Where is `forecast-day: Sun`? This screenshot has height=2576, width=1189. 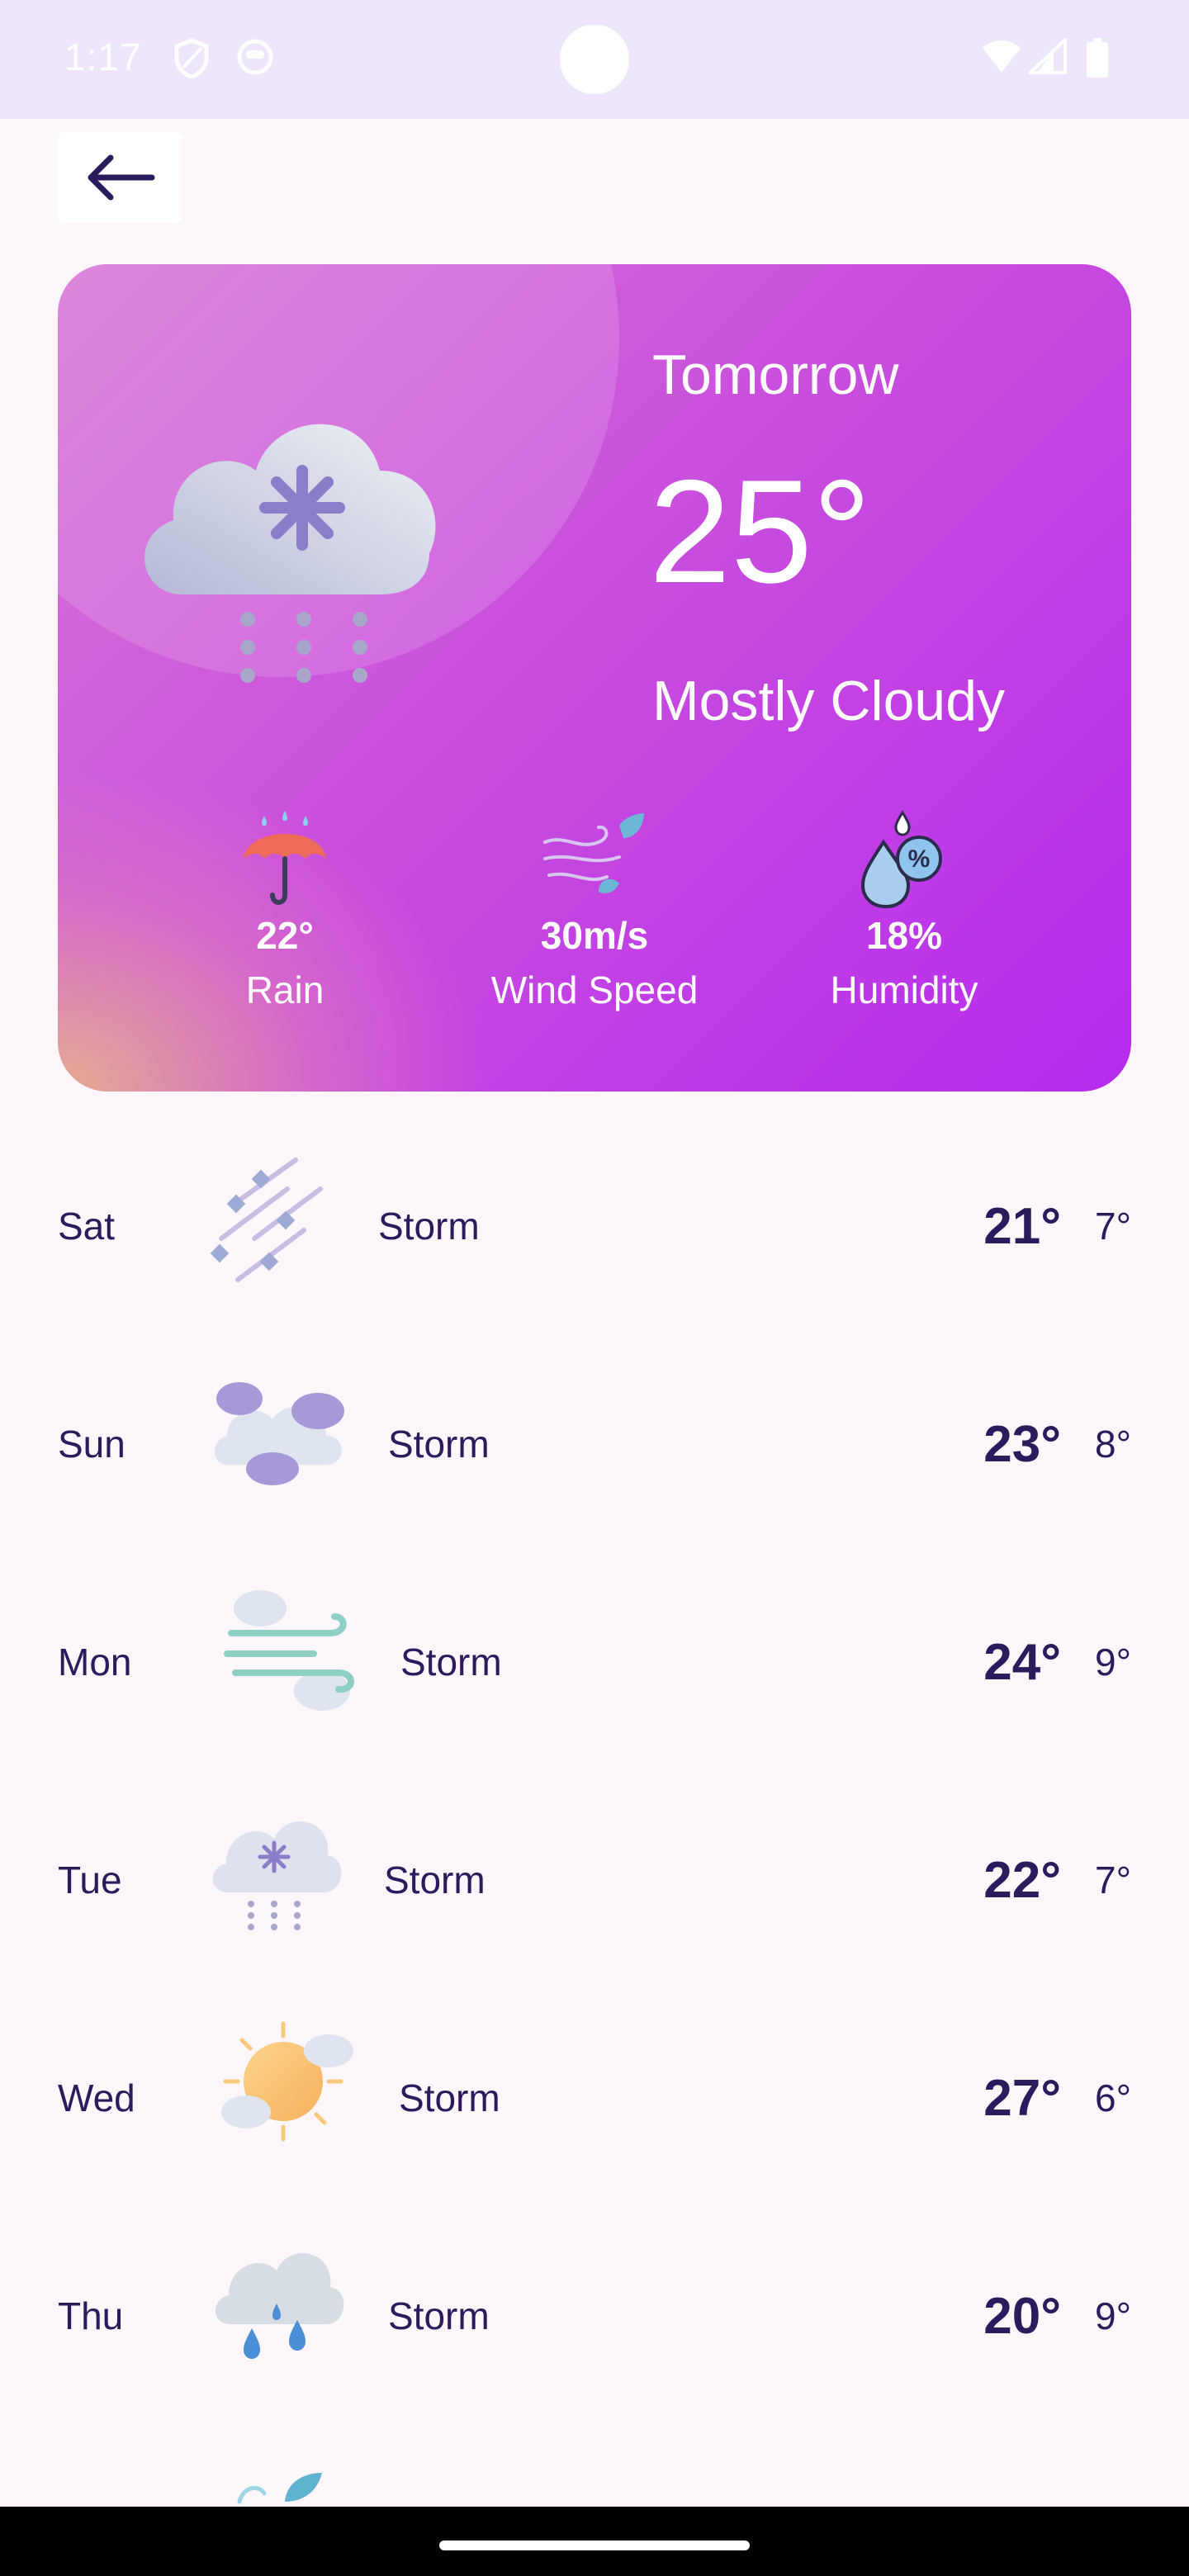 forecast-day: Sun is located at coordinates (92, 1444).